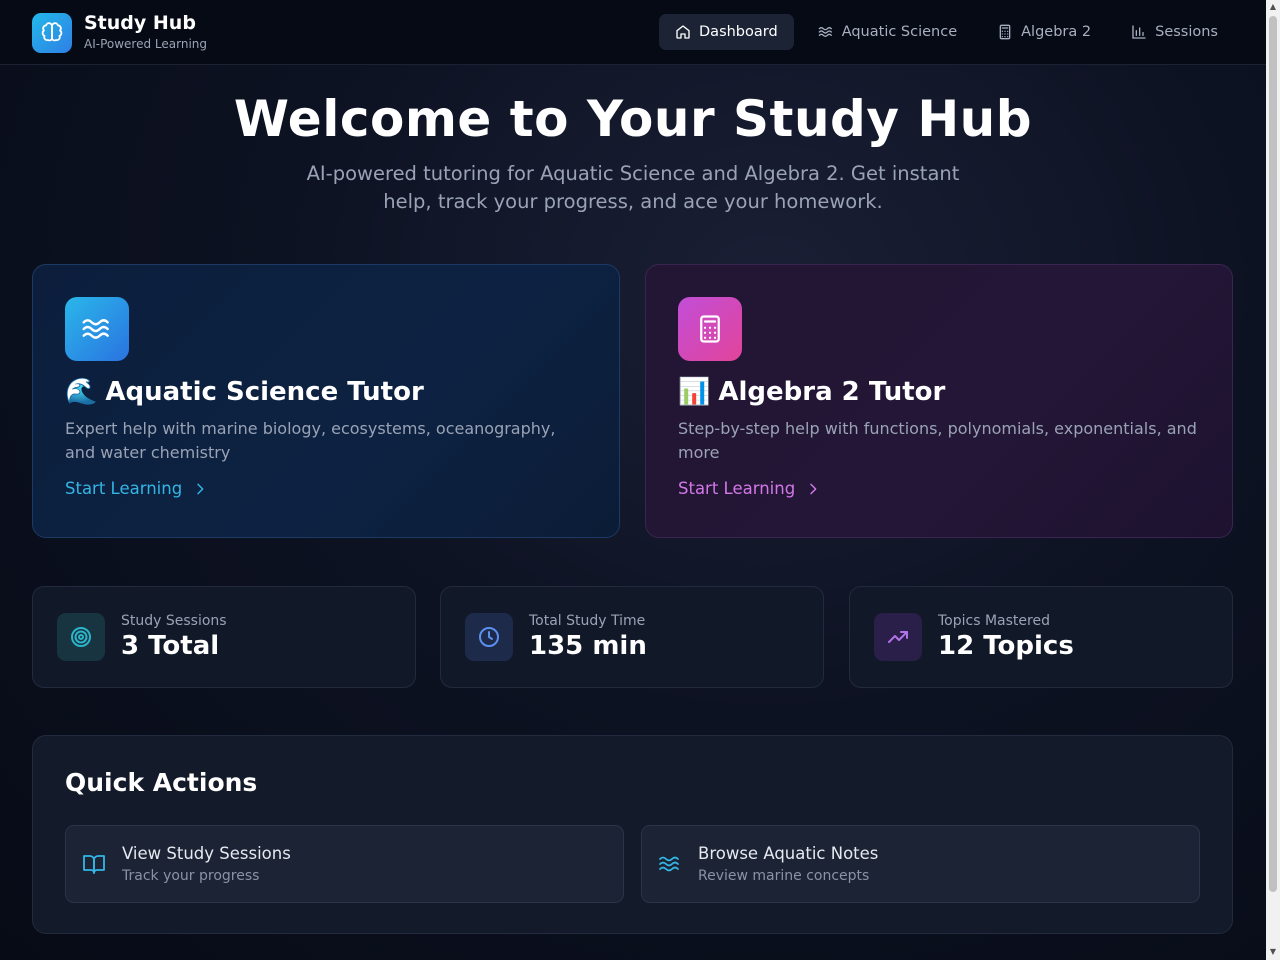 This screenshot has height=960, width=1280. Describe the element at coordinates (832, 392) in the screenshot. I see `algebra-tutor-title-text: Algebra 2 Tutor` at that location.